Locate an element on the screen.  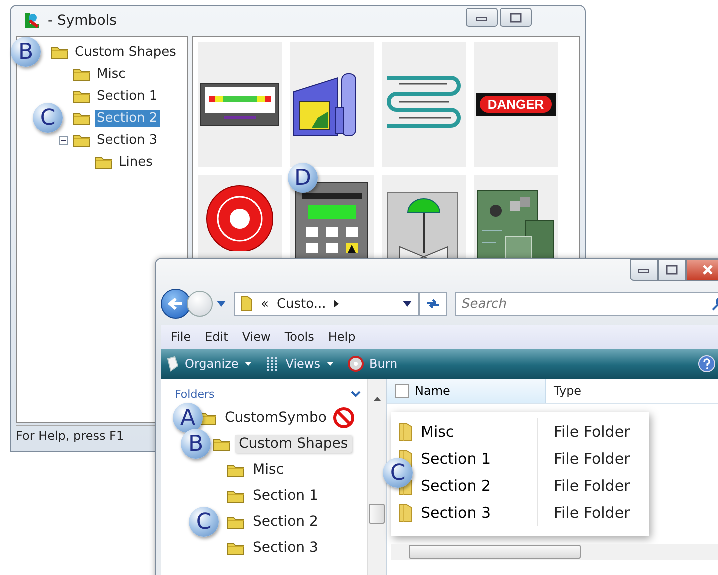
file-name: Section 1 is located at coordinates (456, 459).